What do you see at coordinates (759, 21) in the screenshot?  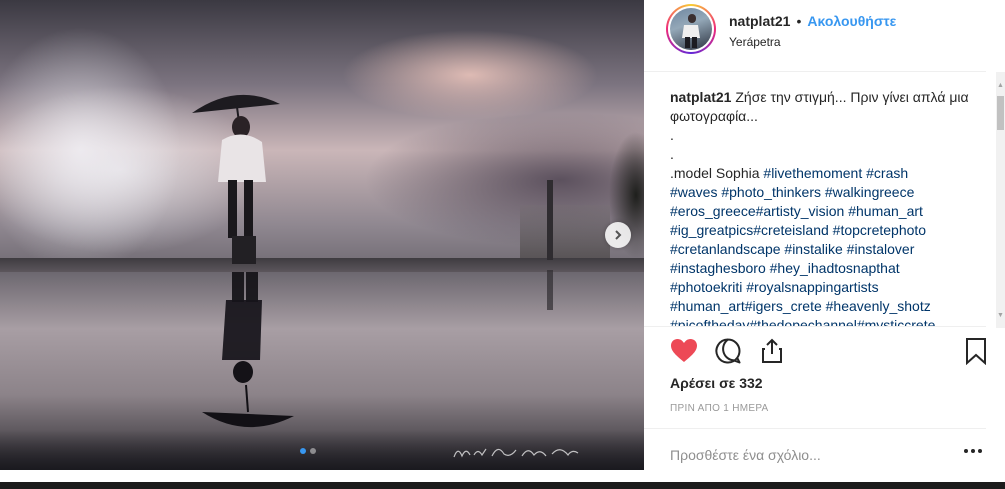 I see `username-link: natplat21` at bounding box center [759, 21].